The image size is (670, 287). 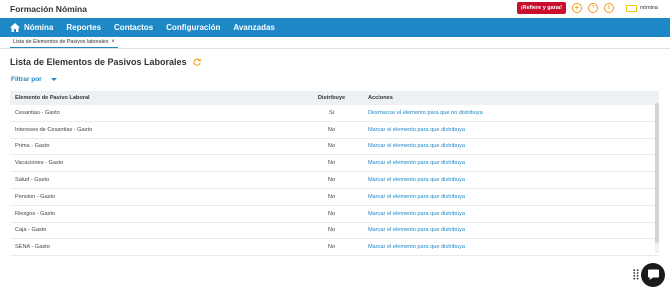 I want to click on cell-element: Intereses de Cesantias - Gasto, so click(x=54, y=129).